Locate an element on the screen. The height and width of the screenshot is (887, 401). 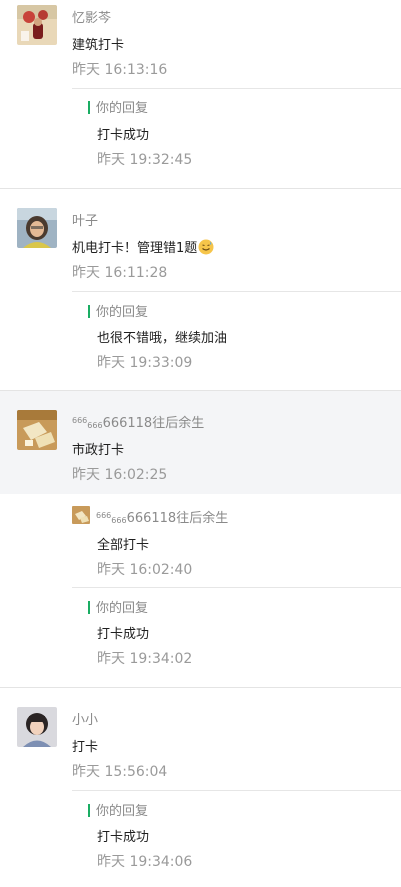
comment-time: 昨天 16:02:40 is located at coordinates (145, 570).